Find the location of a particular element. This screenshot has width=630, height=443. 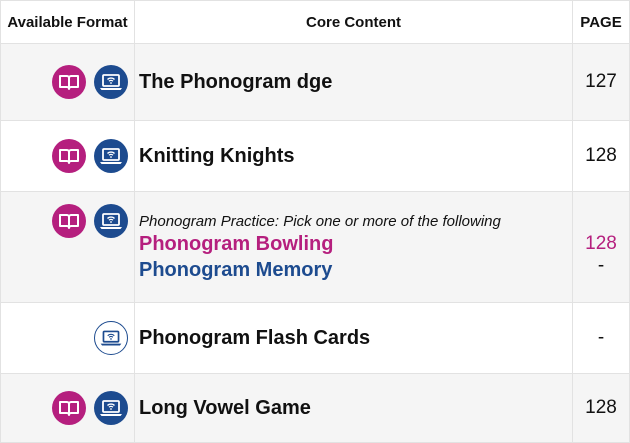

core-content-cell: Phonogram Flash Cards is located at coordinates (353, 338).